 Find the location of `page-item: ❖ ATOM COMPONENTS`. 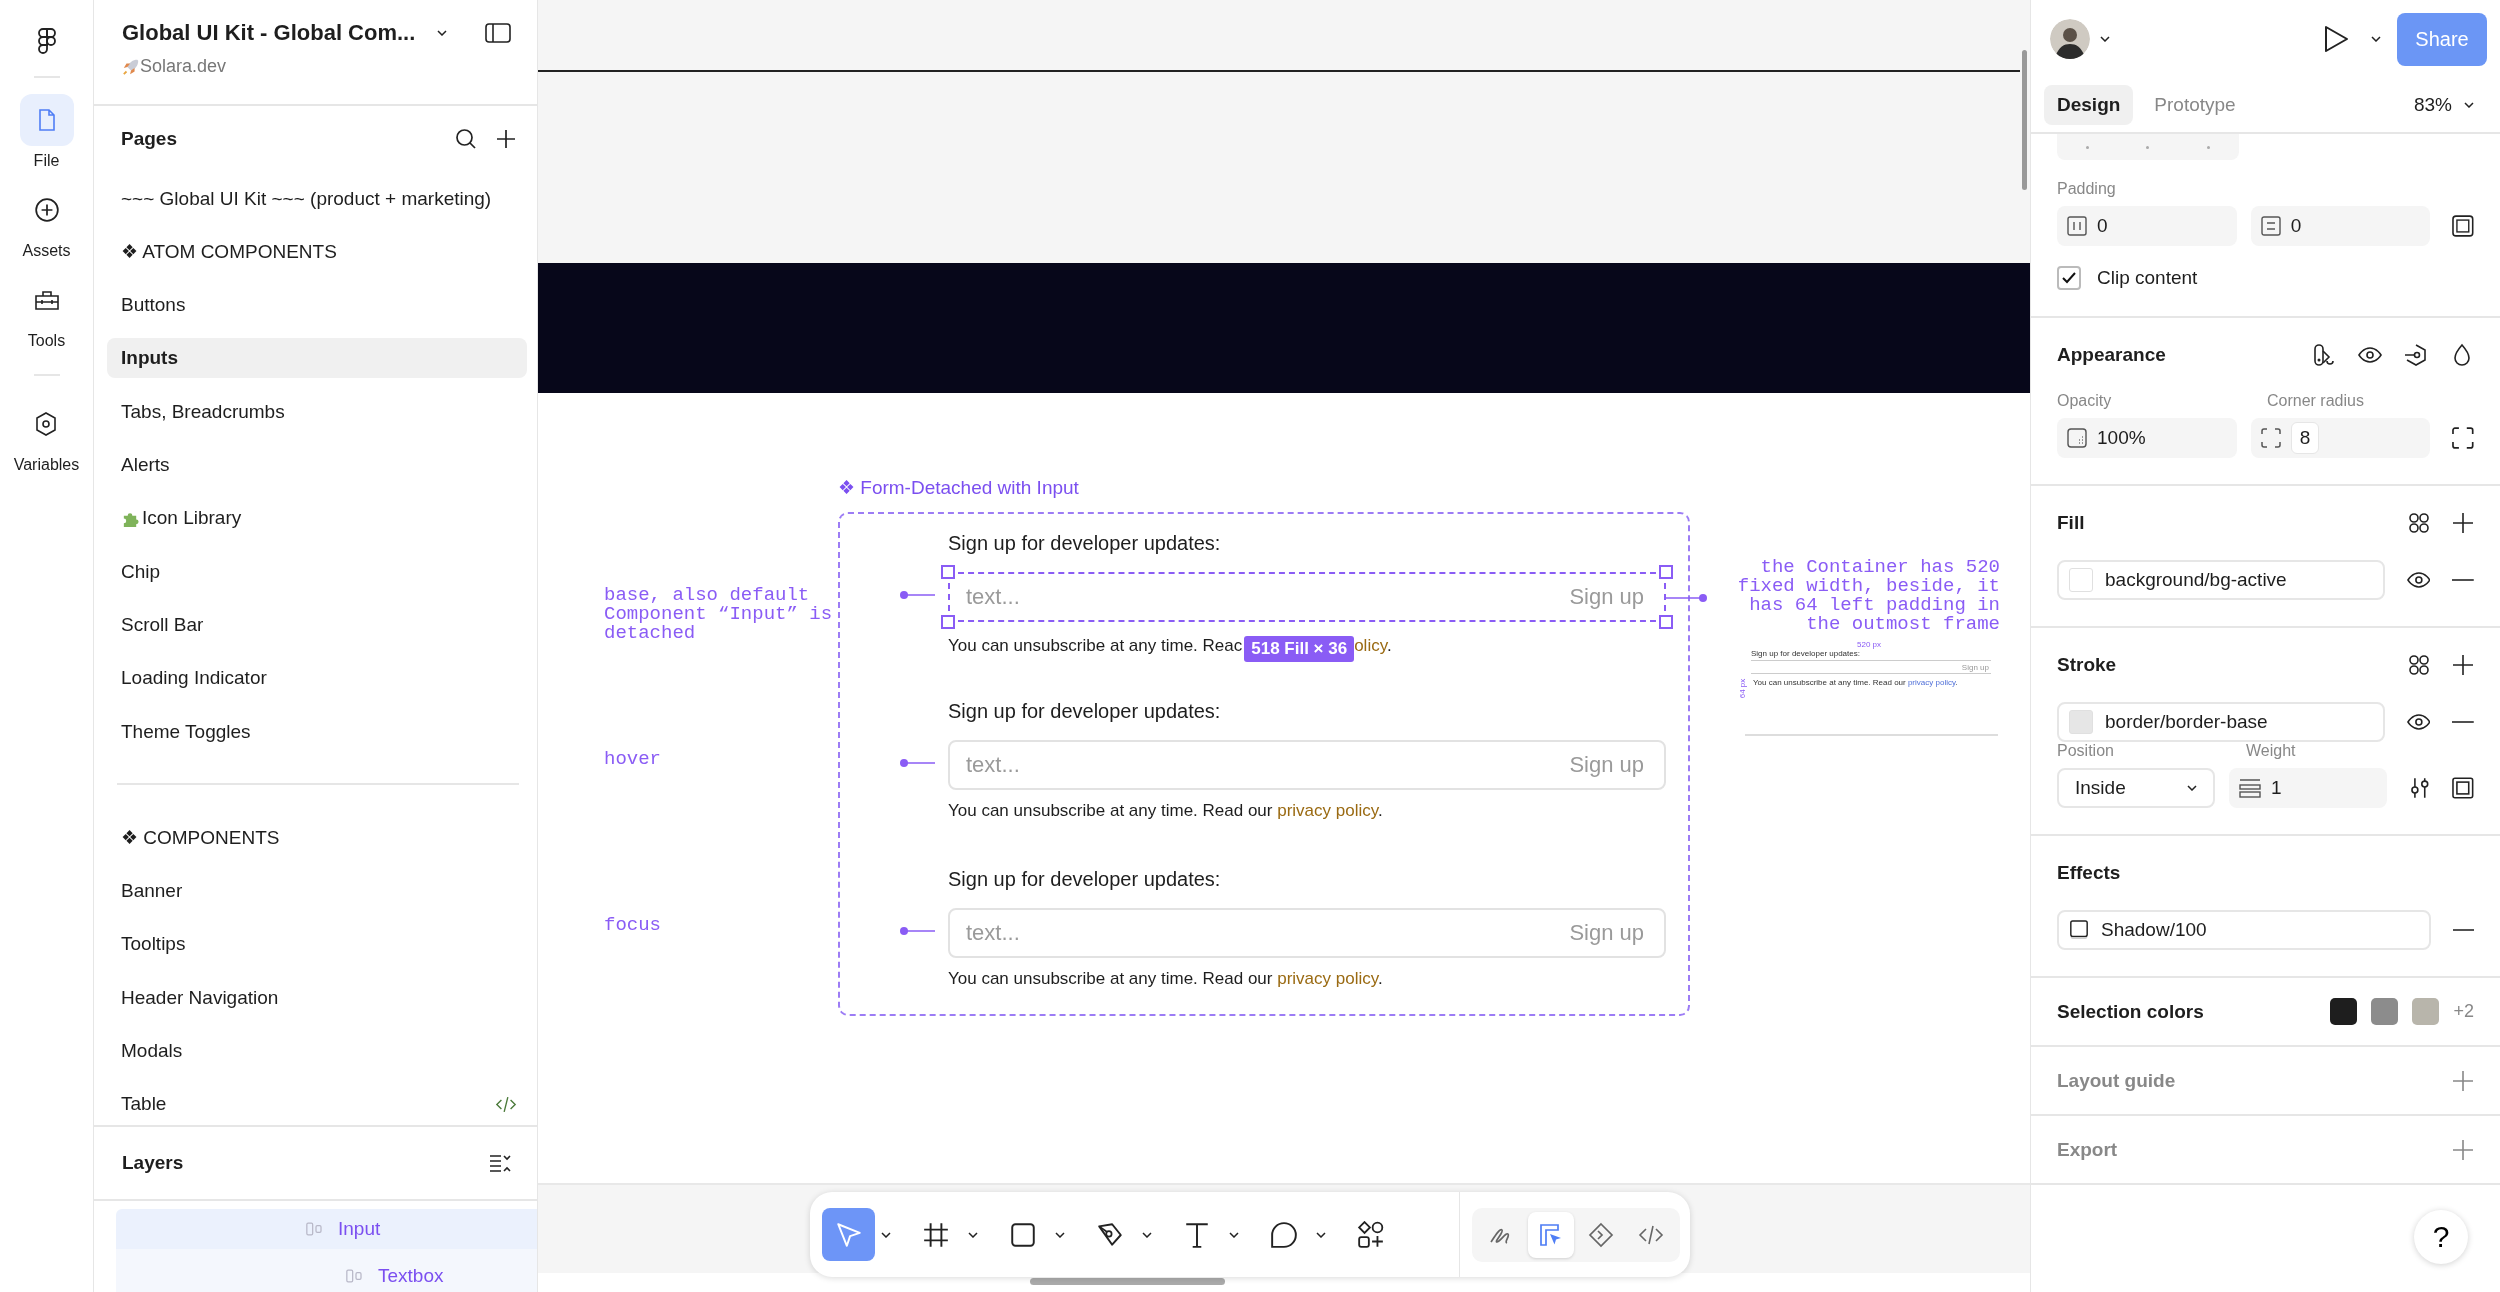

page-item: ❖ ATOM COMPONENTS is located at coordinates (317, 252).